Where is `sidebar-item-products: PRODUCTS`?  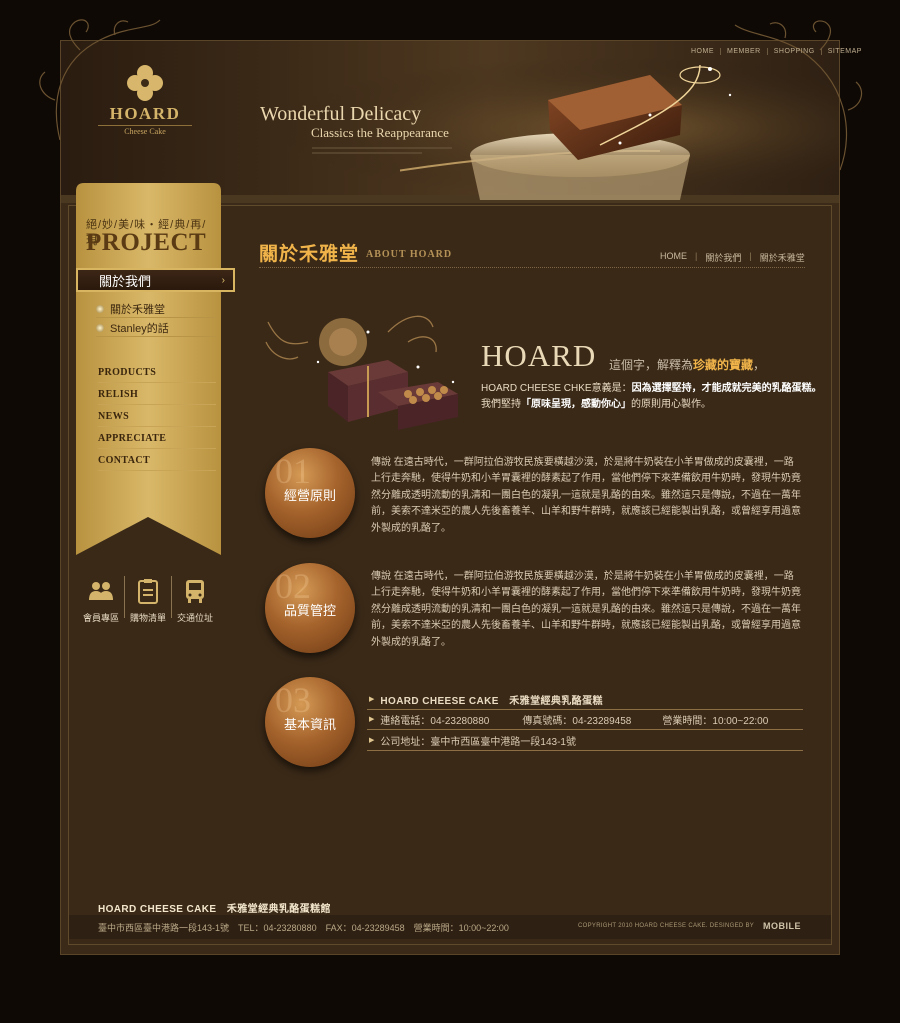 sidebar-item-products: PRODUCTS is located at coordinates (157, 372).